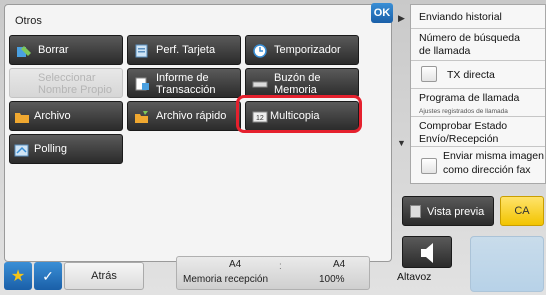 The height and width of the screenshot is (295, 546). What do you see at coordinates (401, 143) in the screenshot?
I see `scroll-down-icon: ▼` at bounding box center [401, 143].